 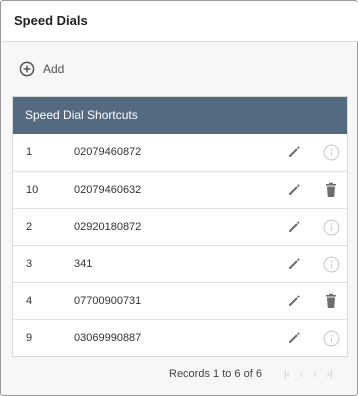 What do you see at coordinates (180, 300) in the screenshot?
I see `table-row: 4 07700900731` at bounding box center [180, 300].